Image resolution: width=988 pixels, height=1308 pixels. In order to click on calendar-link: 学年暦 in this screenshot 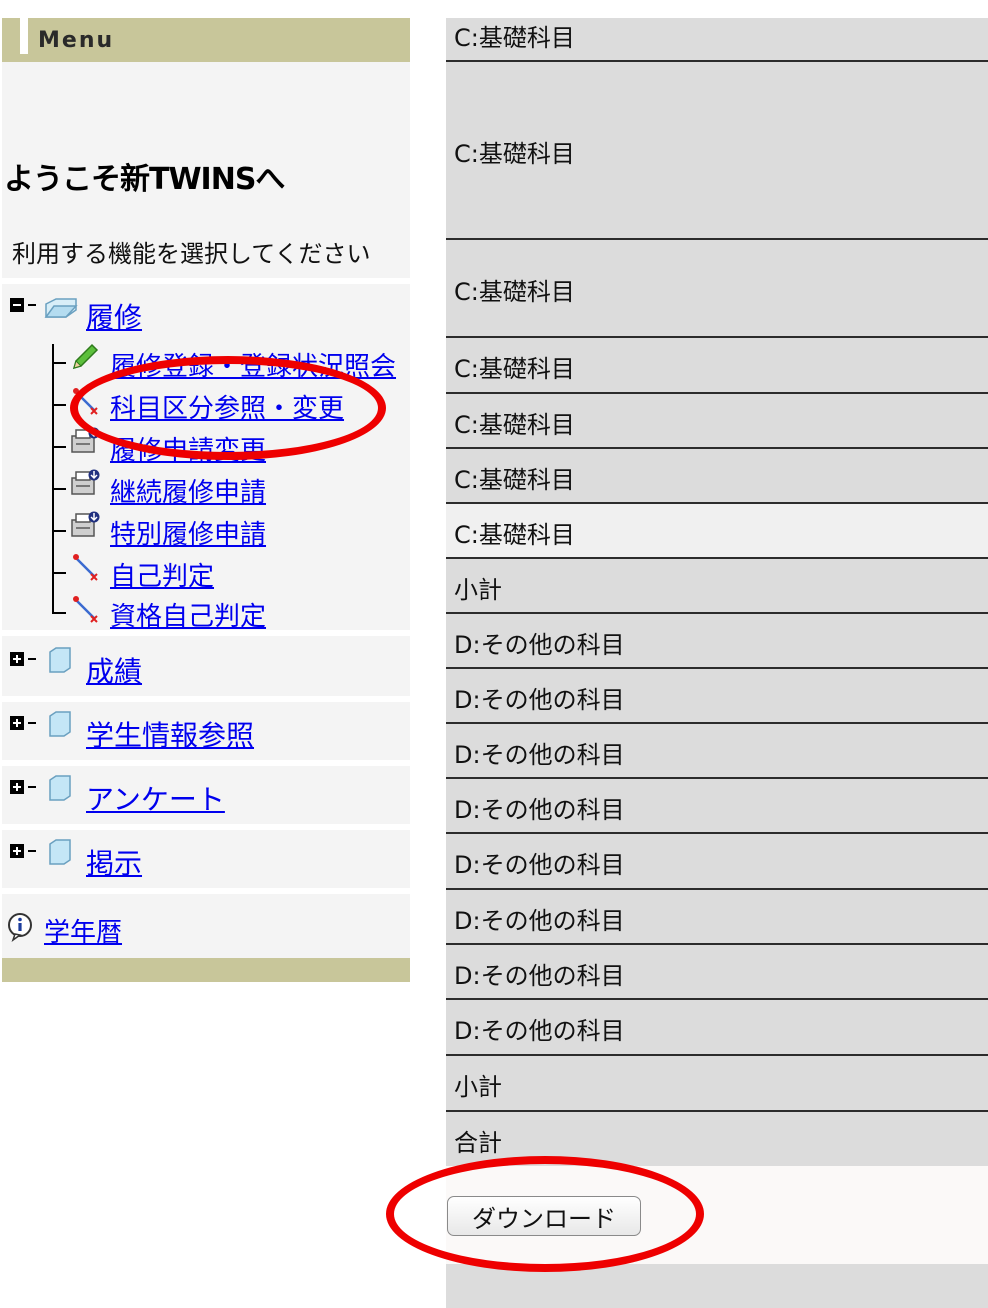, I will do `click(83, 930)`.